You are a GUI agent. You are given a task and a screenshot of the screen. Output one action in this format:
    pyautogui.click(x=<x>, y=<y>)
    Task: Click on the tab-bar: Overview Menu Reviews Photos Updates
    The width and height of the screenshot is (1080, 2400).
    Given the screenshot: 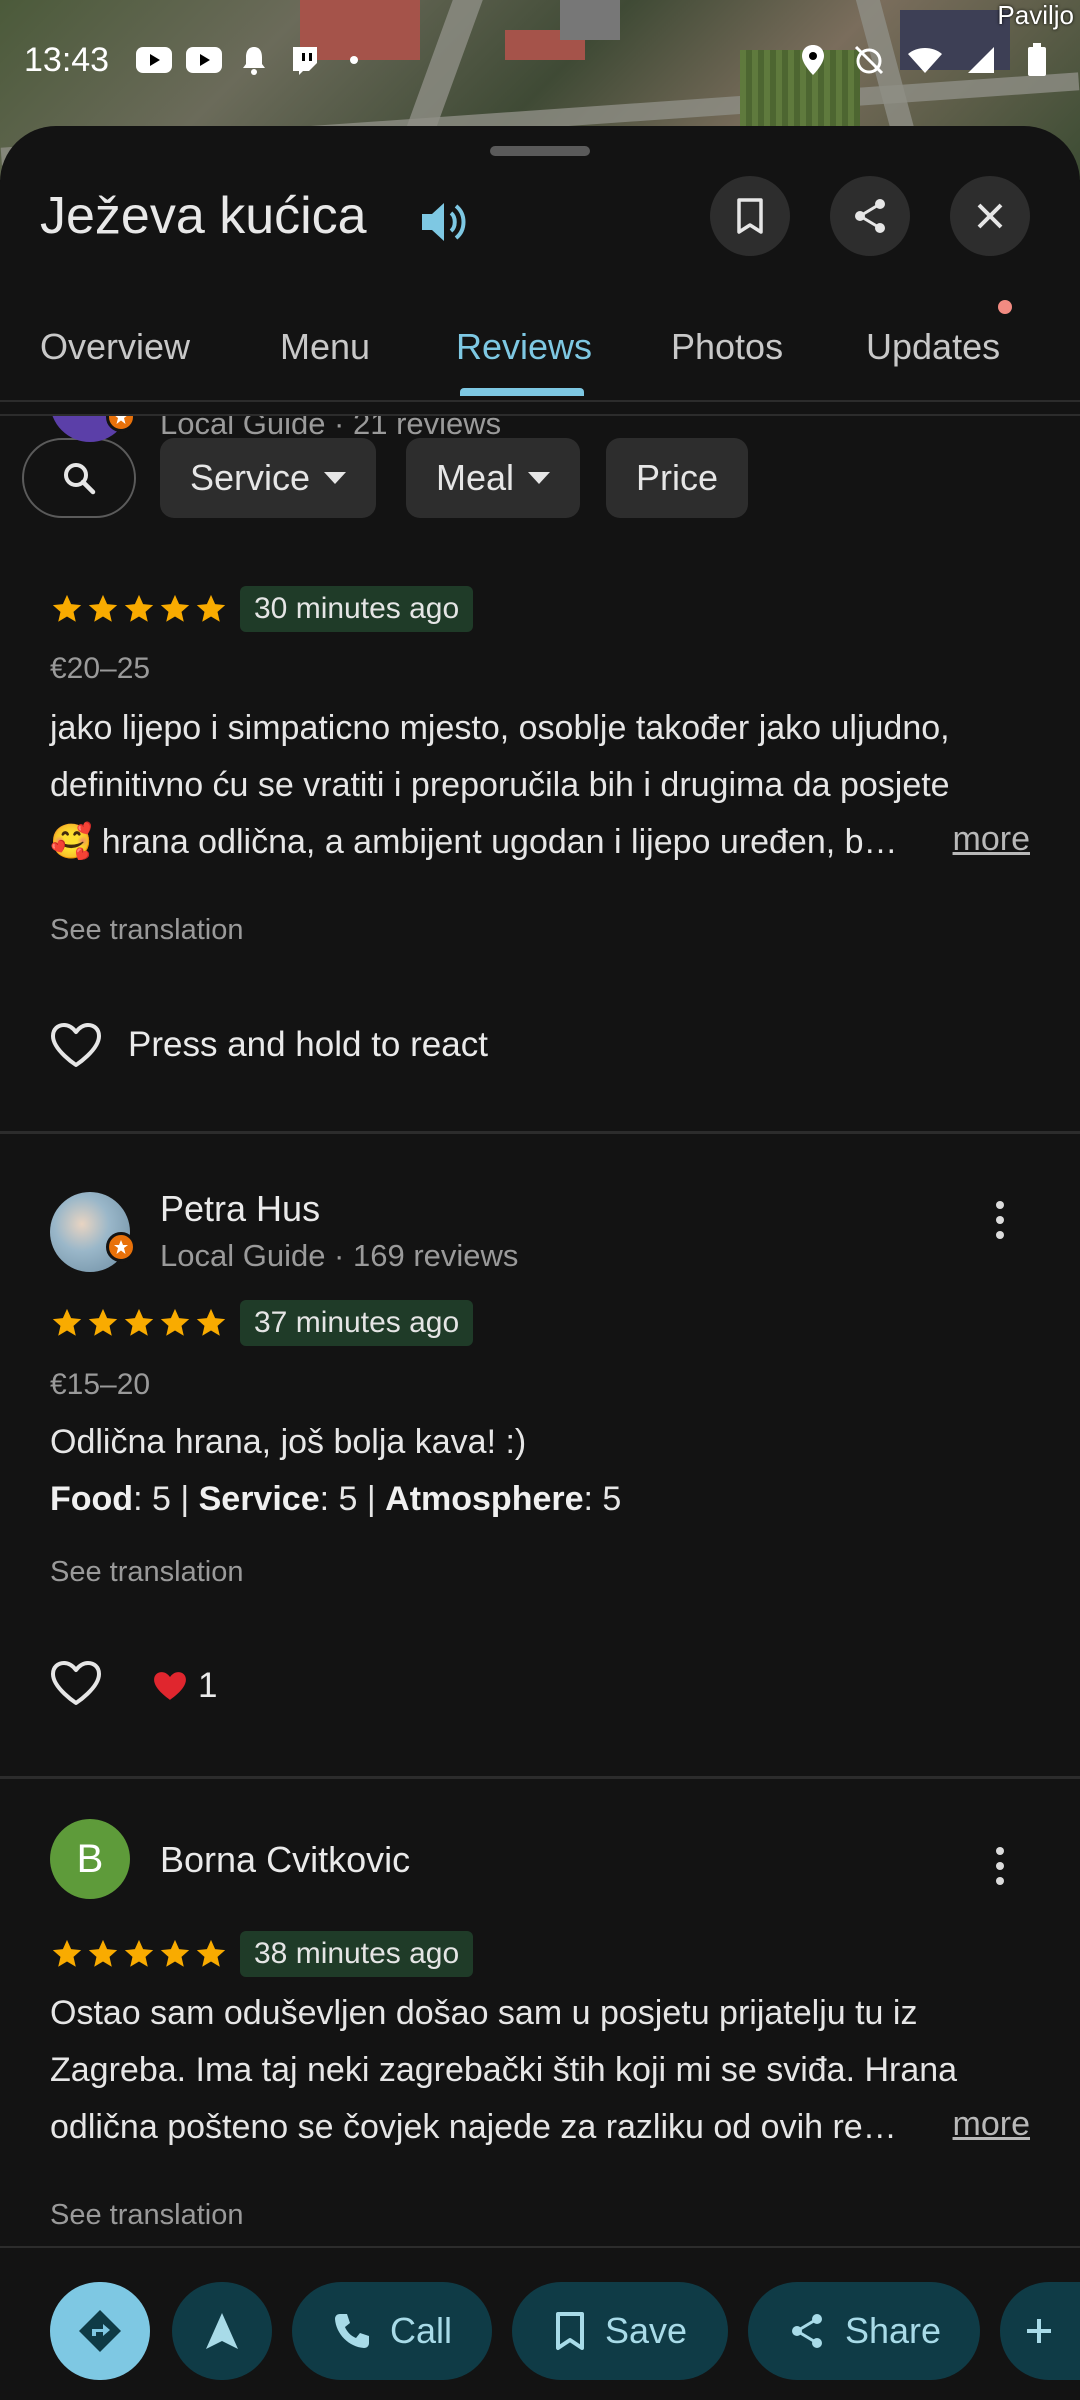 What is the action you would take?
    pyautogui.click(x=540, y=347)
    